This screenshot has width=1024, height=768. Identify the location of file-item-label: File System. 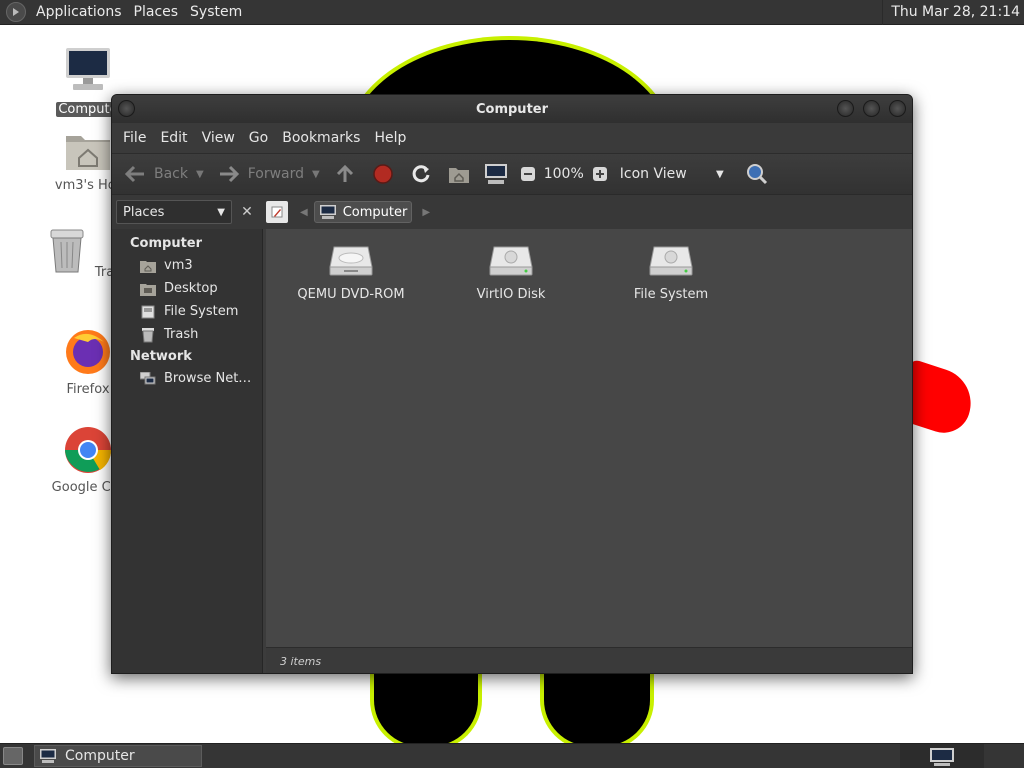
(671, 294).